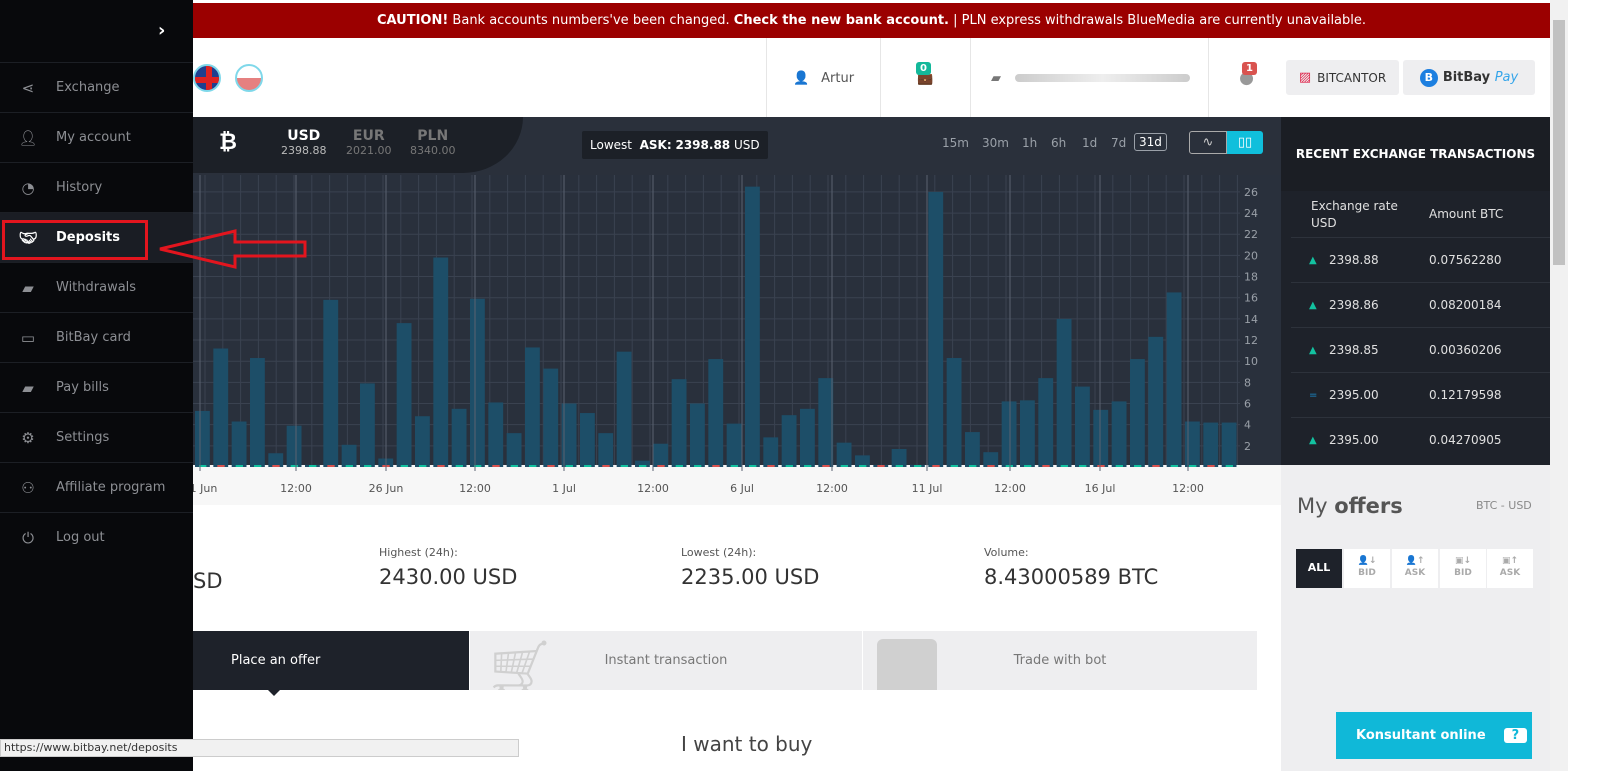  I want to click on sidebar-item-my-account: 👤︎ My account, so click(96, 137).